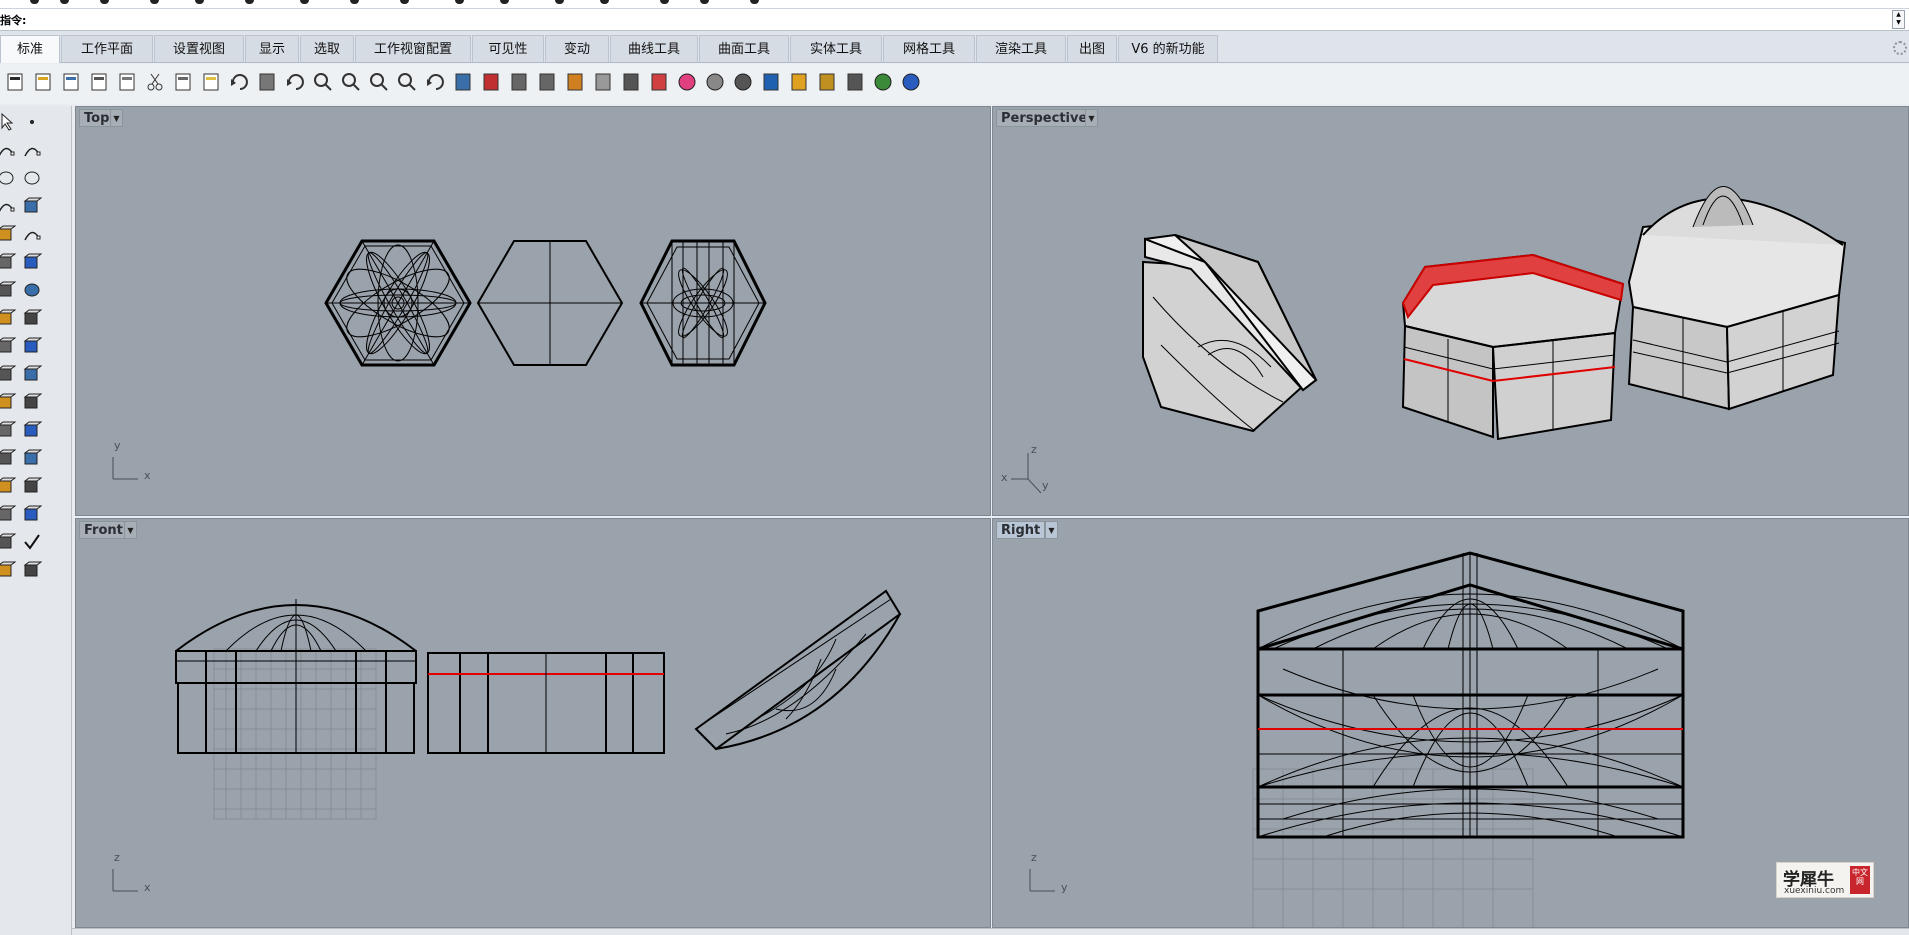  Describe the element at coordinates (32, 178) in the screenshot. I see `ellipse-icon` at that location.